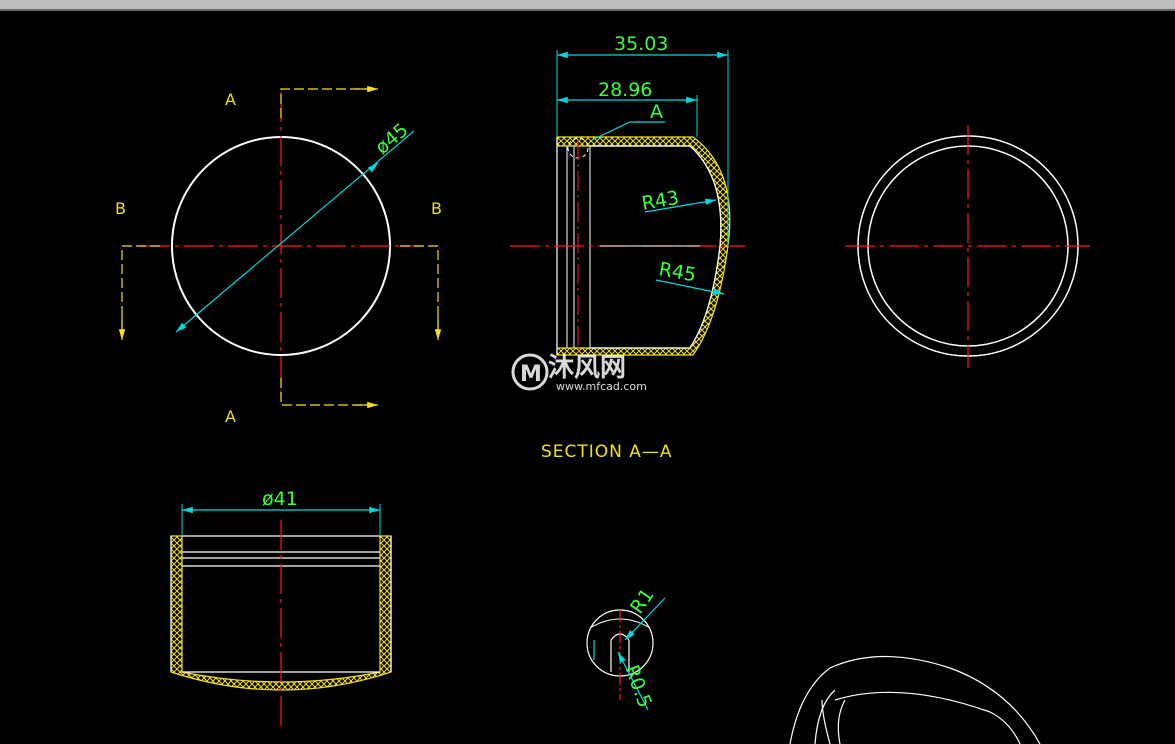 This screenshot has height=744, width=1175. Describe the element at coordinates (436, 208) in the screenshot. I see `section-label-b-right: B` at that location.